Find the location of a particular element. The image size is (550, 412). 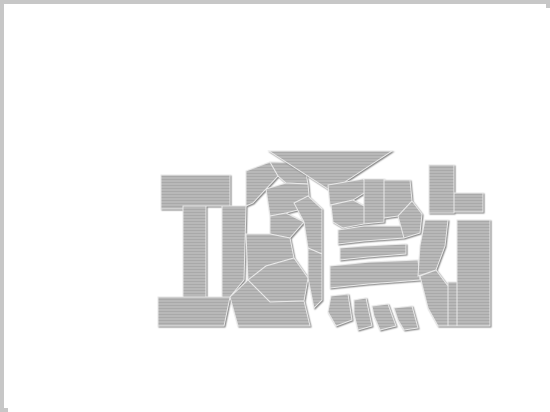

glyph-zheng is located at coordinates (240, 244).